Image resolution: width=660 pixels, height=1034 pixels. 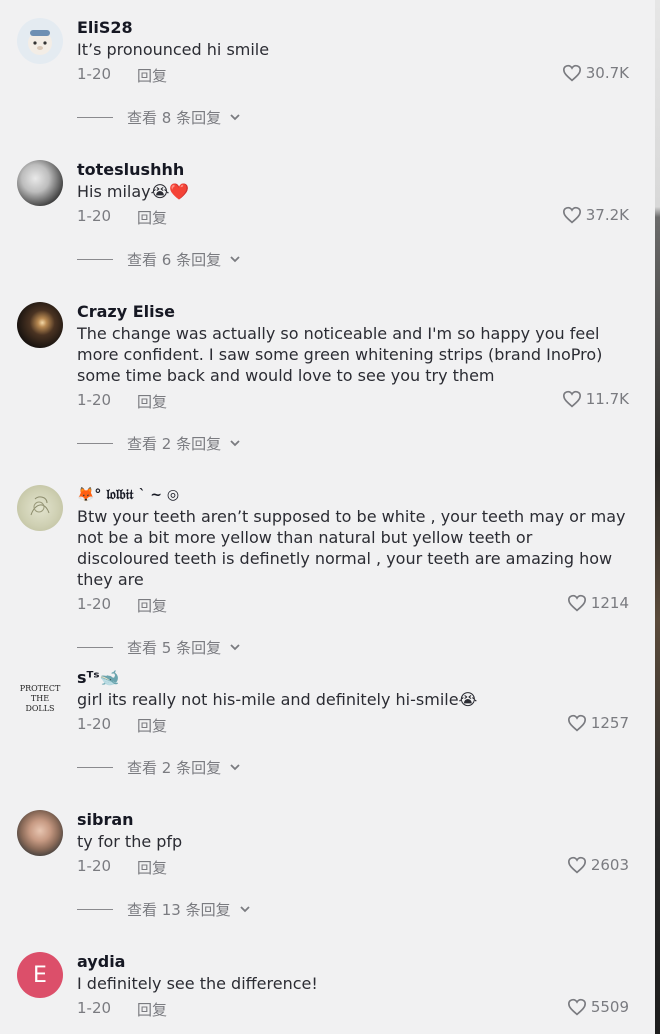 I want to click on comment-username: Crazy Elise, so click(x=353, y=312).